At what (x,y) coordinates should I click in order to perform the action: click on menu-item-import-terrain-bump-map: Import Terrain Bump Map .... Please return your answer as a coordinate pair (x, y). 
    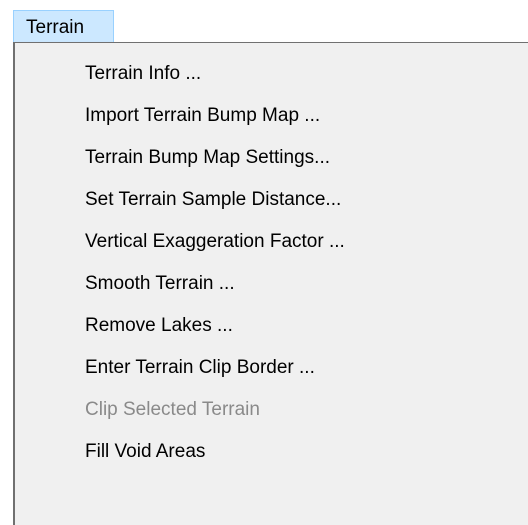
    Looking at the image, I should click on (271, 116).